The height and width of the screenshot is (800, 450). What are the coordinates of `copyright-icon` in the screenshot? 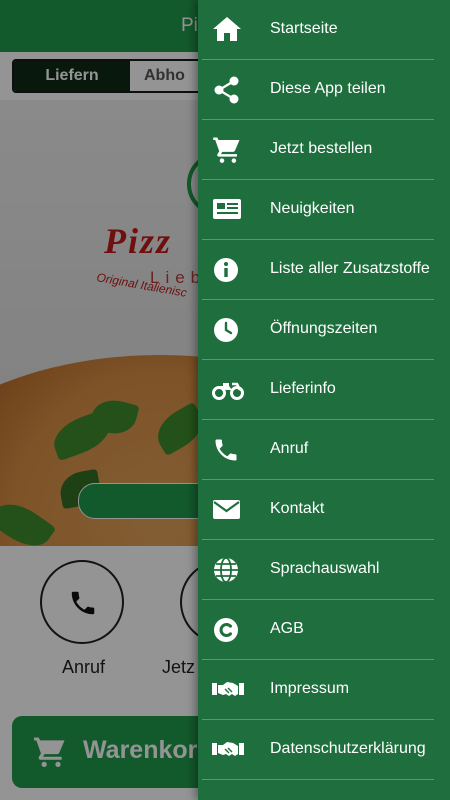 It's located at (228, 630).